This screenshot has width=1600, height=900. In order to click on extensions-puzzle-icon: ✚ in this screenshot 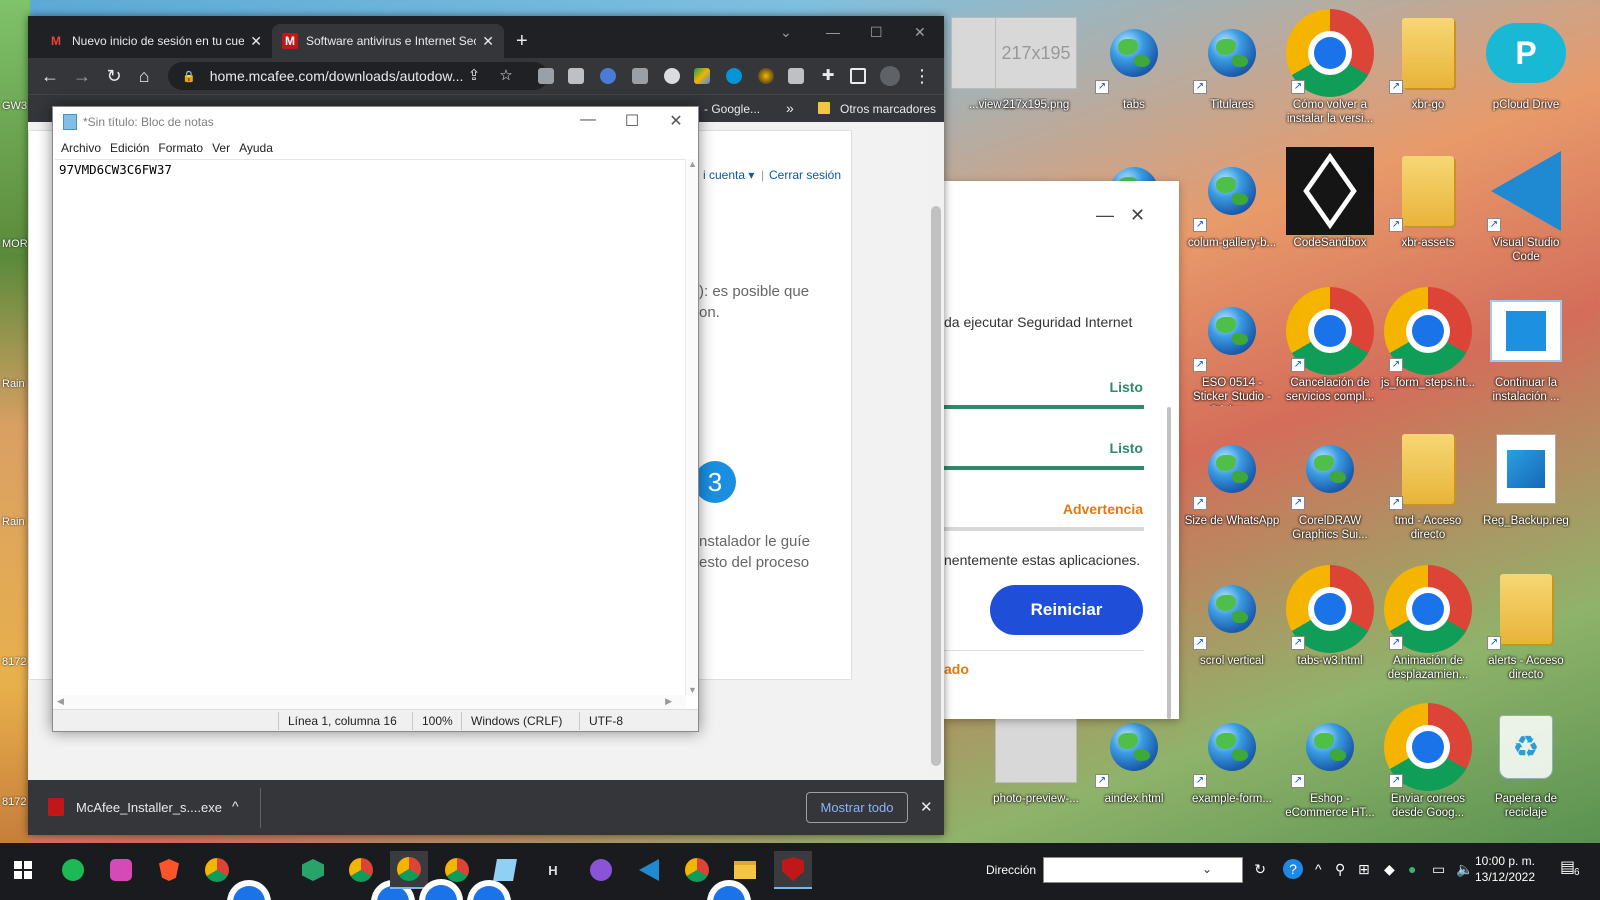, I will do `click(828, 75)`.